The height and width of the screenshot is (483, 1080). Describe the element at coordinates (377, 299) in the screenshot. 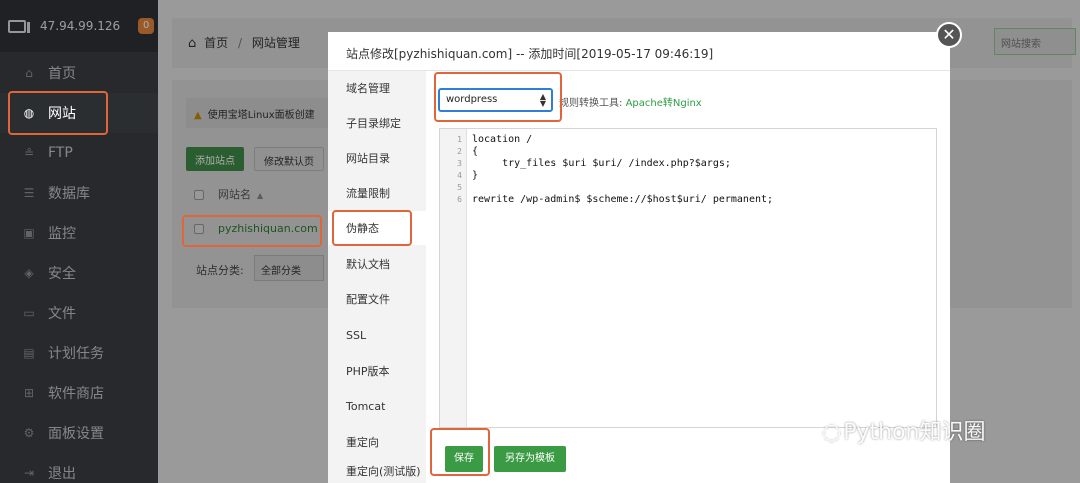

I see `tab-config-file: 配置文件` at that location.